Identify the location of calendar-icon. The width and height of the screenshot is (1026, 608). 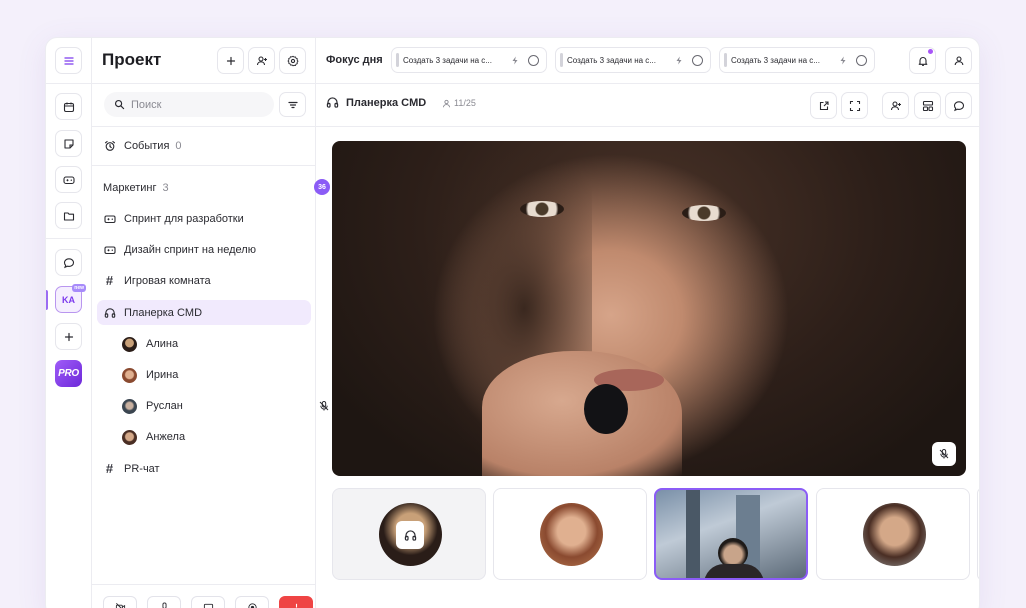
(68, 107).